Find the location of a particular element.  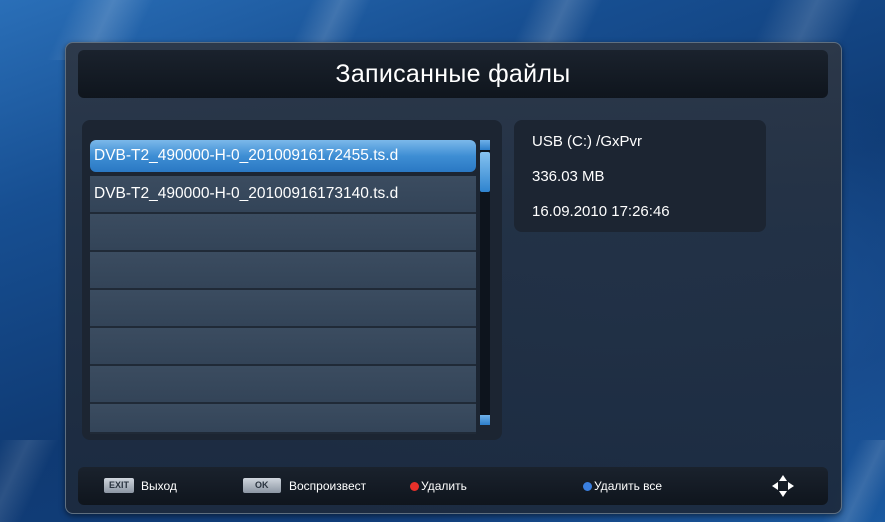

scroll-up-arrow is located at coordinates (485, 145).